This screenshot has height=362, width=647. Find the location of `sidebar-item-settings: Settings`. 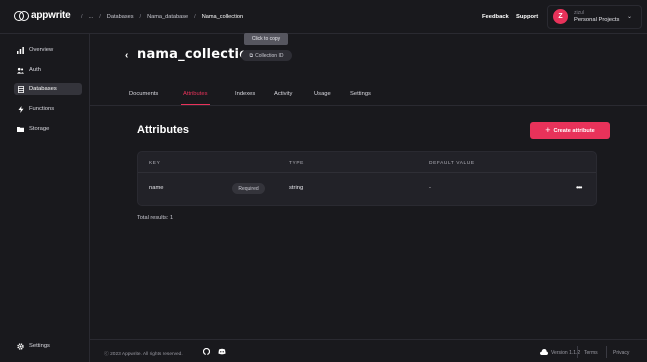

sidebar-item-settings: Settings is located at coordinates (33, 346).